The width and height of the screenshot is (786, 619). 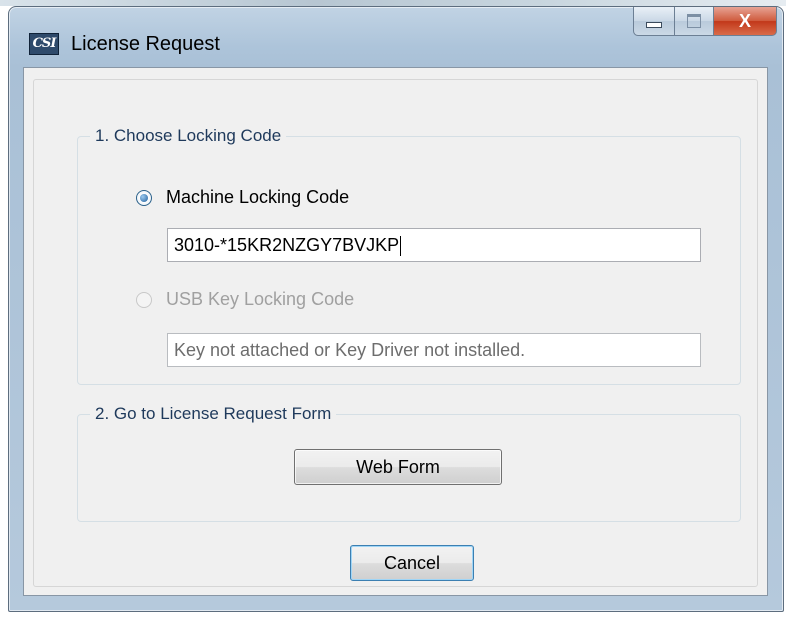 I want to click on locking-code-group-title: 1. Choose Locking Code, so click(x=188, y=136).